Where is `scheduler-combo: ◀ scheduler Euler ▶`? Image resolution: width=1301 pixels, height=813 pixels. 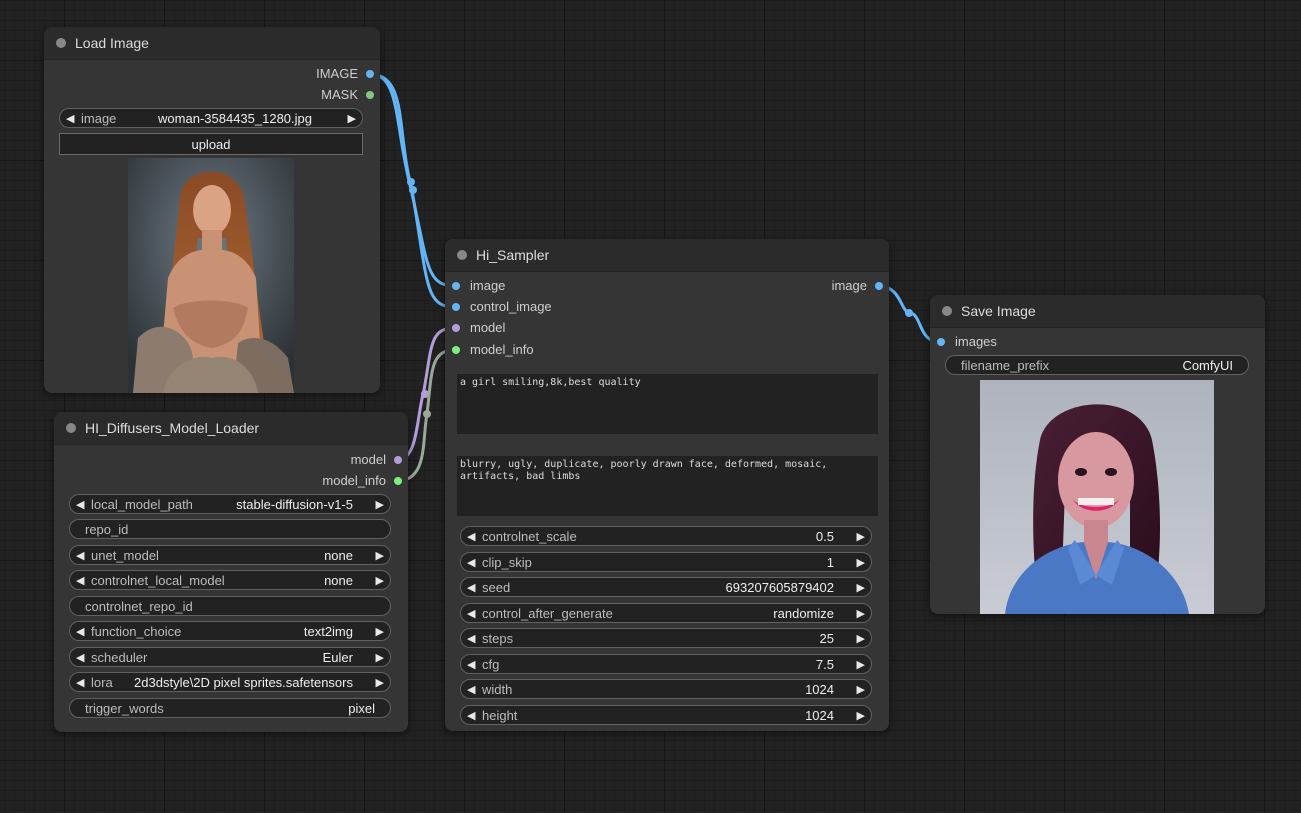 scheduler-combo: ◀ scheduler Euler ▶ is located at coordinates (230, 657).